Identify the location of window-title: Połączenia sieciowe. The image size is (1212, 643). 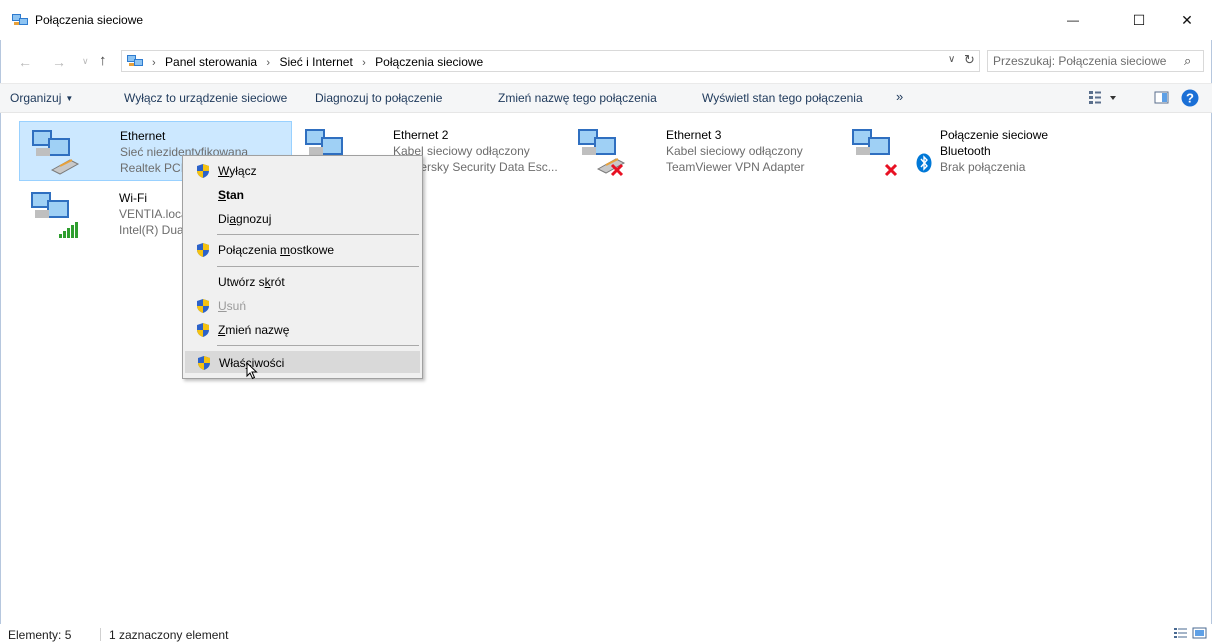
(89, 20).